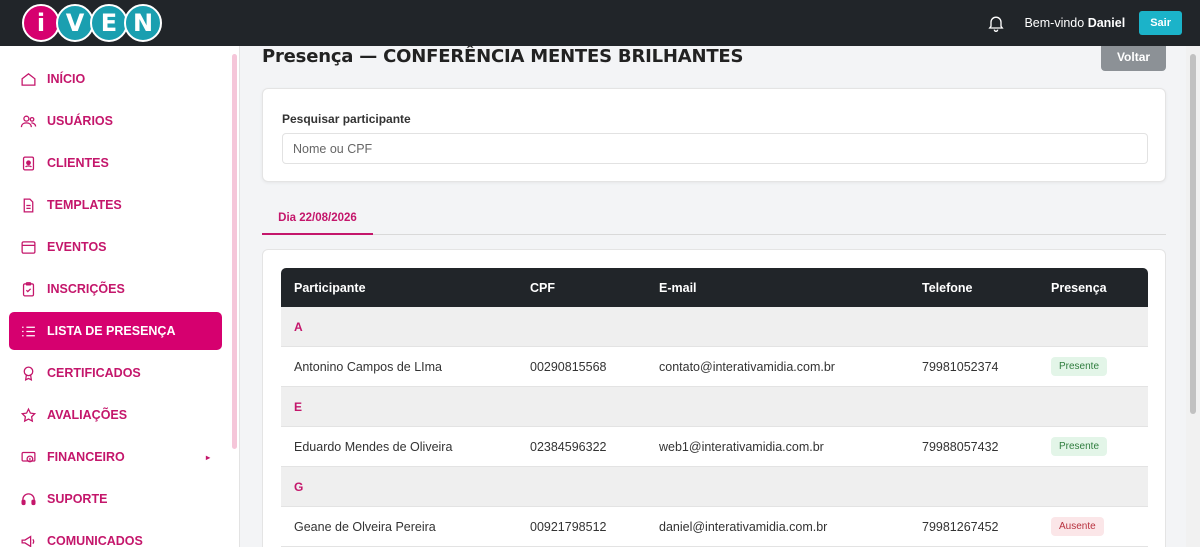 This screenshot has width=1200, height=547. What do you see at coordinates (41, 23) in the screenshot?
I see `logo-letter-i: i` at bounding box center [41, 23].